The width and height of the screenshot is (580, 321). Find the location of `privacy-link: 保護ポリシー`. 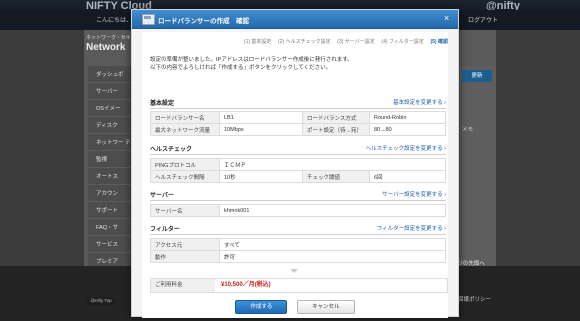

privacy-link: 保護ポリシー is located at coordinates (474, 299).